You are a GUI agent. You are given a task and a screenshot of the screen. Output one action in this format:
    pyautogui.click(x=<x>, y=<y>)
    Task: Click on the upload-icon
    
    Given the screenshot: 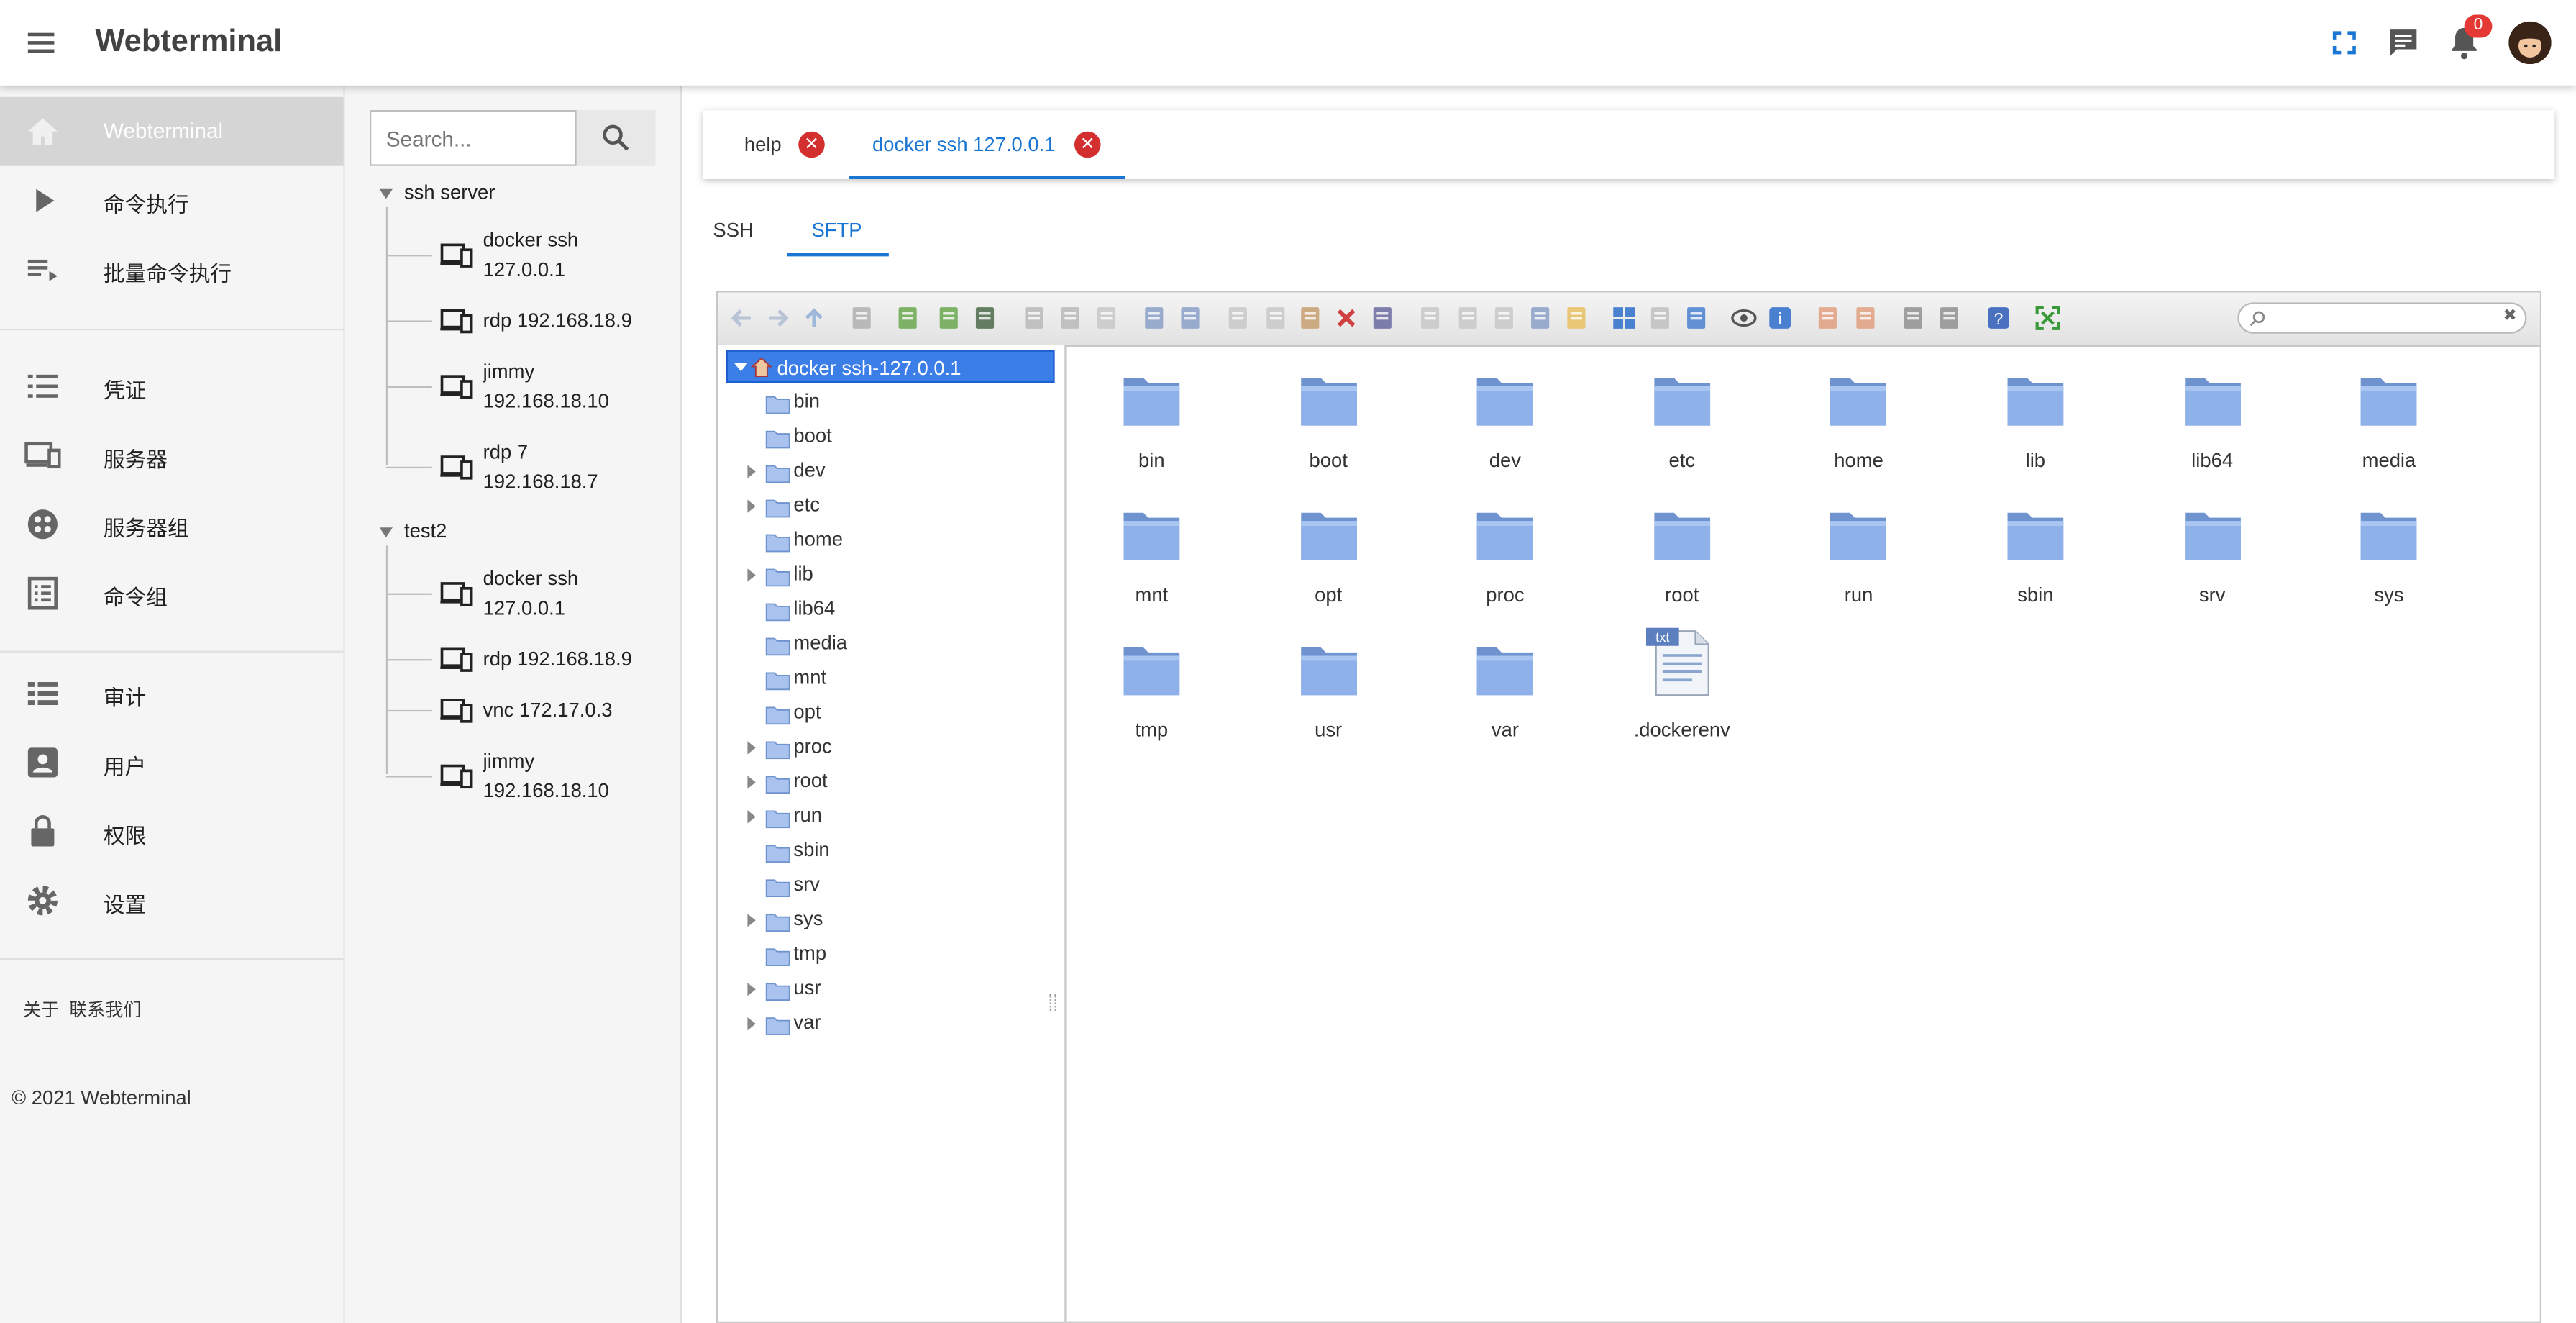 What is the action you would take?
    pyautogui.click(x=985, y=318)
    